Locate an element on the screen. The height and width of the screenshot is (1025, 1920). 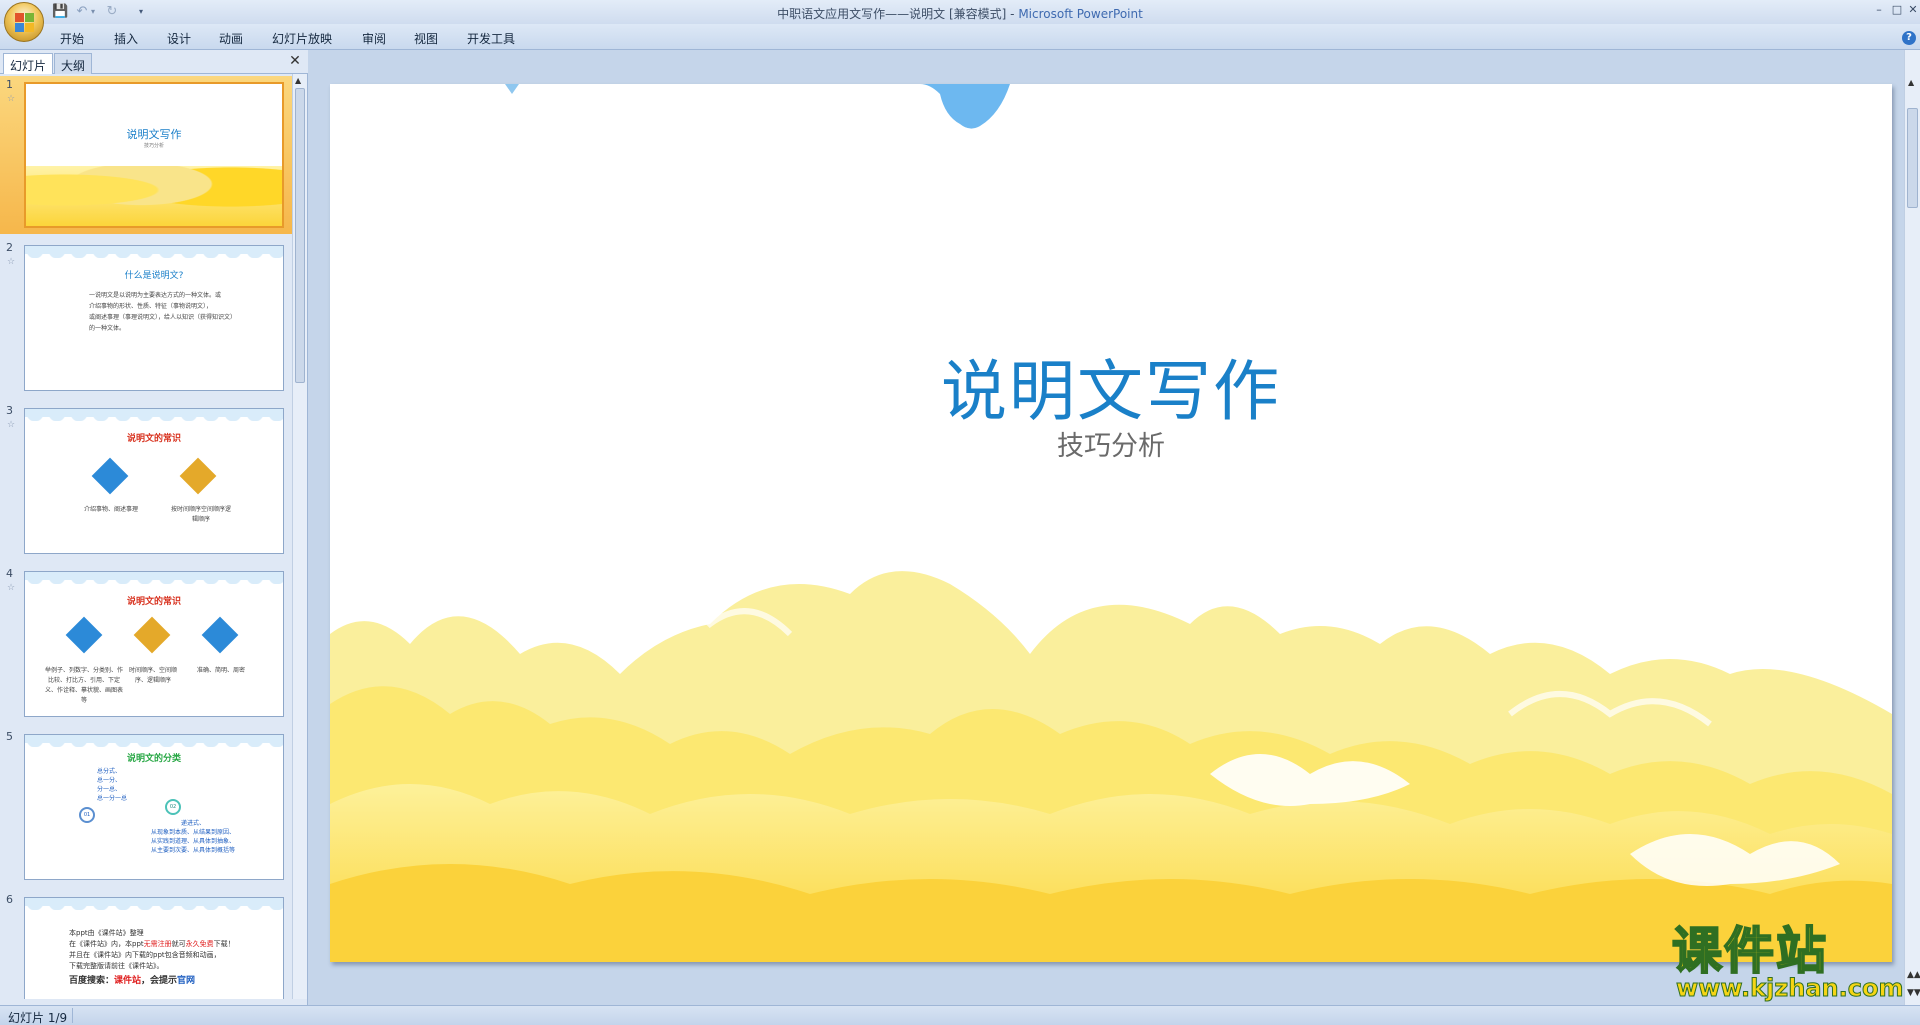
thumb-diamond-yellow is located at coordinates (152, 635).